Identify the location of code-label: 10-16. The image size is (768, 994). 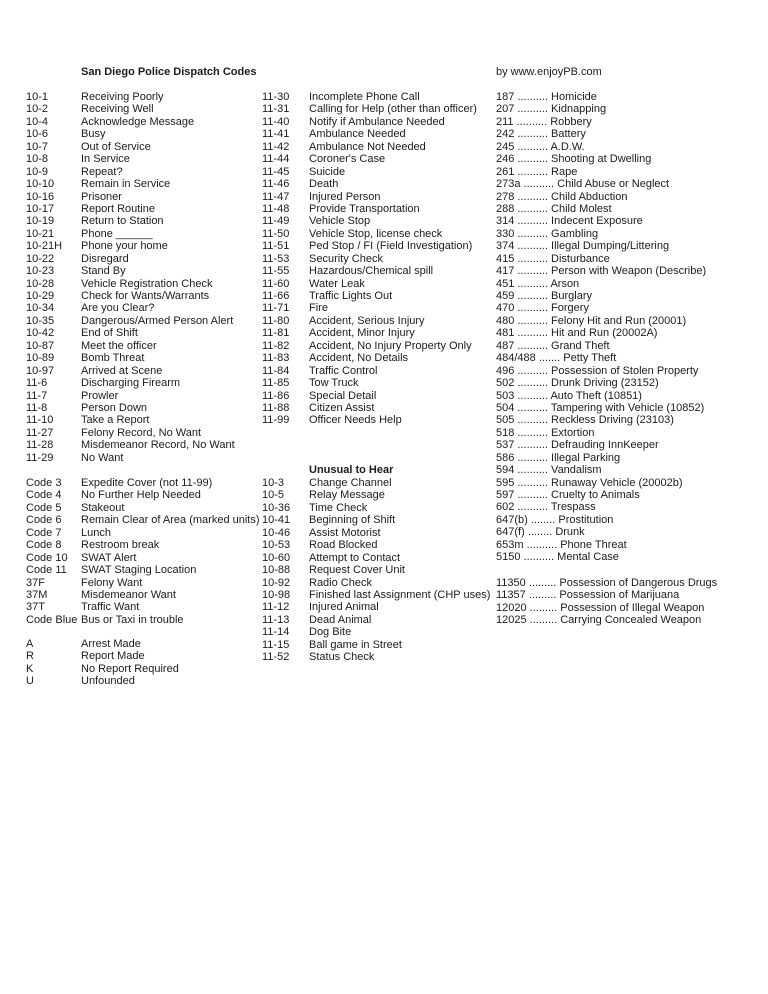
(40, 196).